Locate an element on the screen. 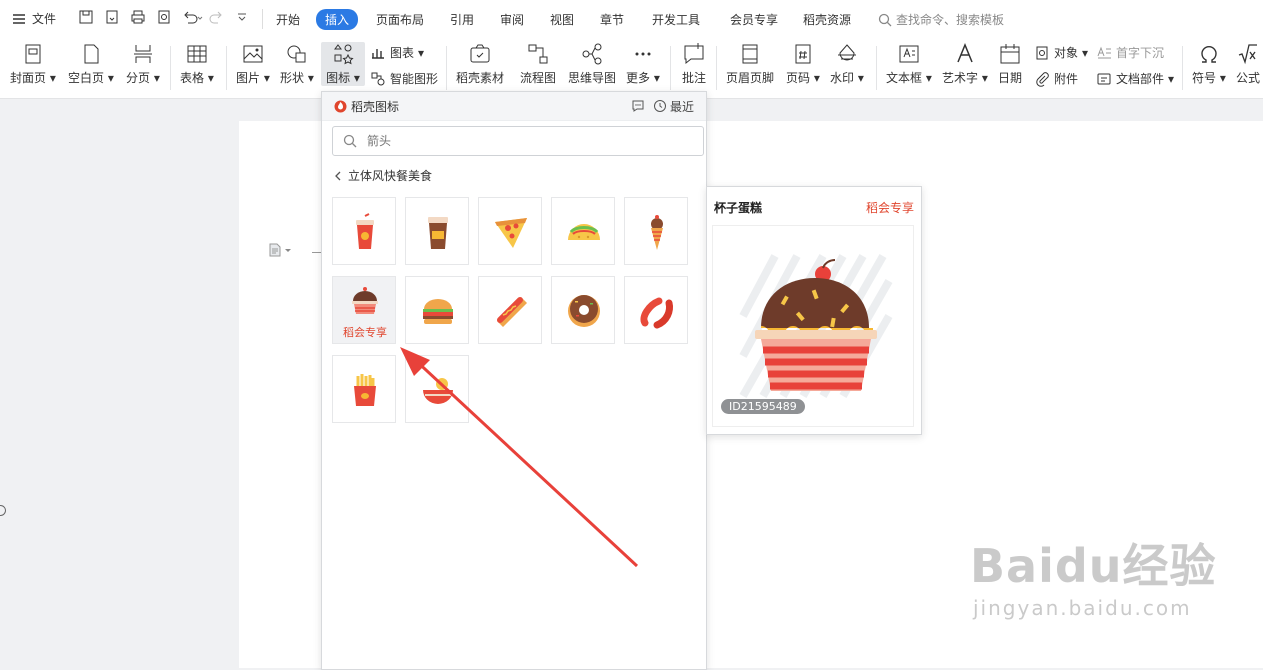  icon-ice-cream-cone is located at coordinates (656, 231).